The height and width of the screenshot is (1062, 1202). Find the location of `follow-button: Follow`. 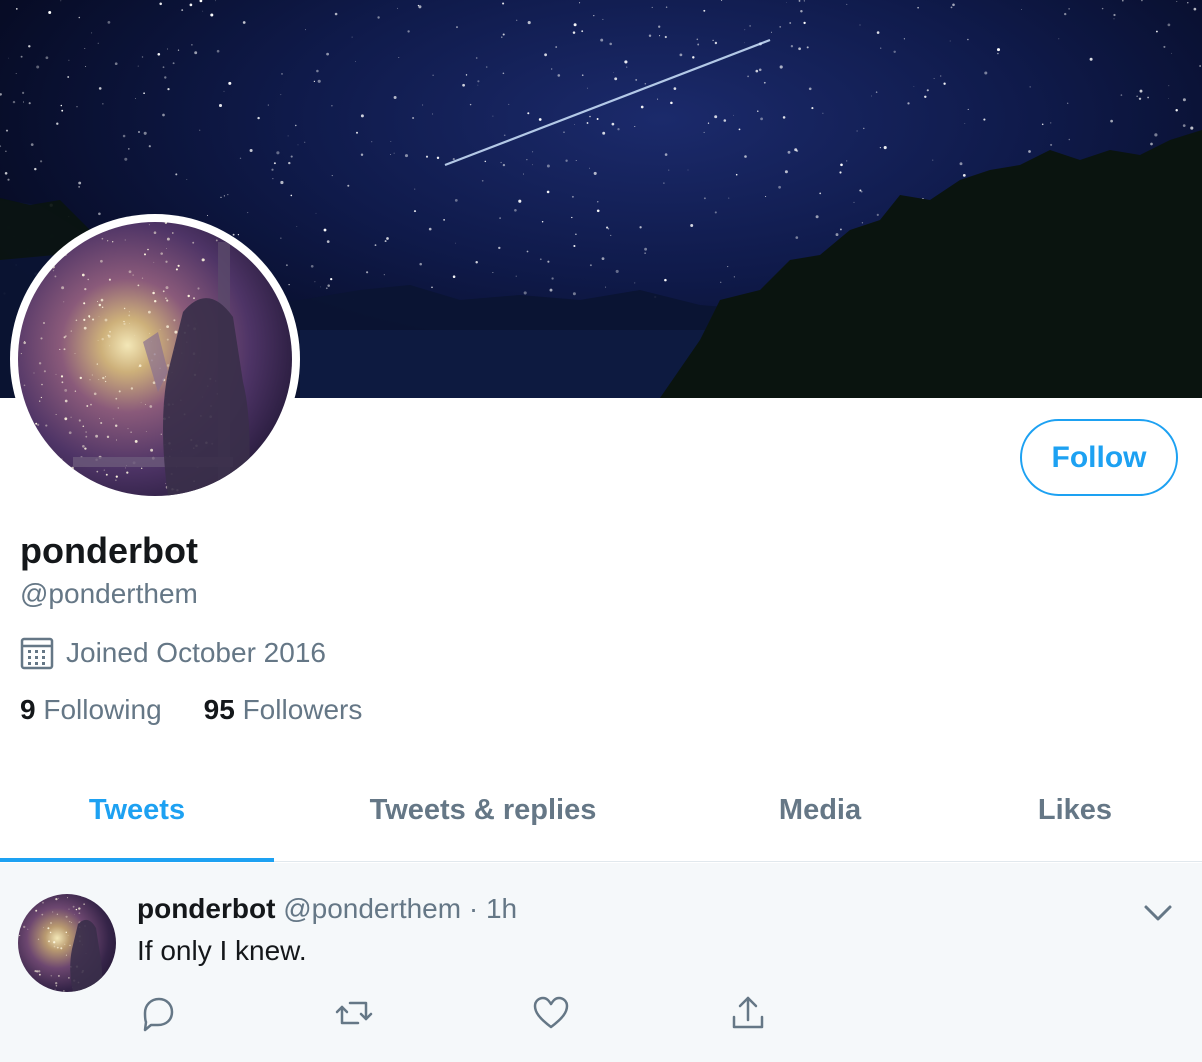

follow-button: Follow is located at coordinates (1099, 457).